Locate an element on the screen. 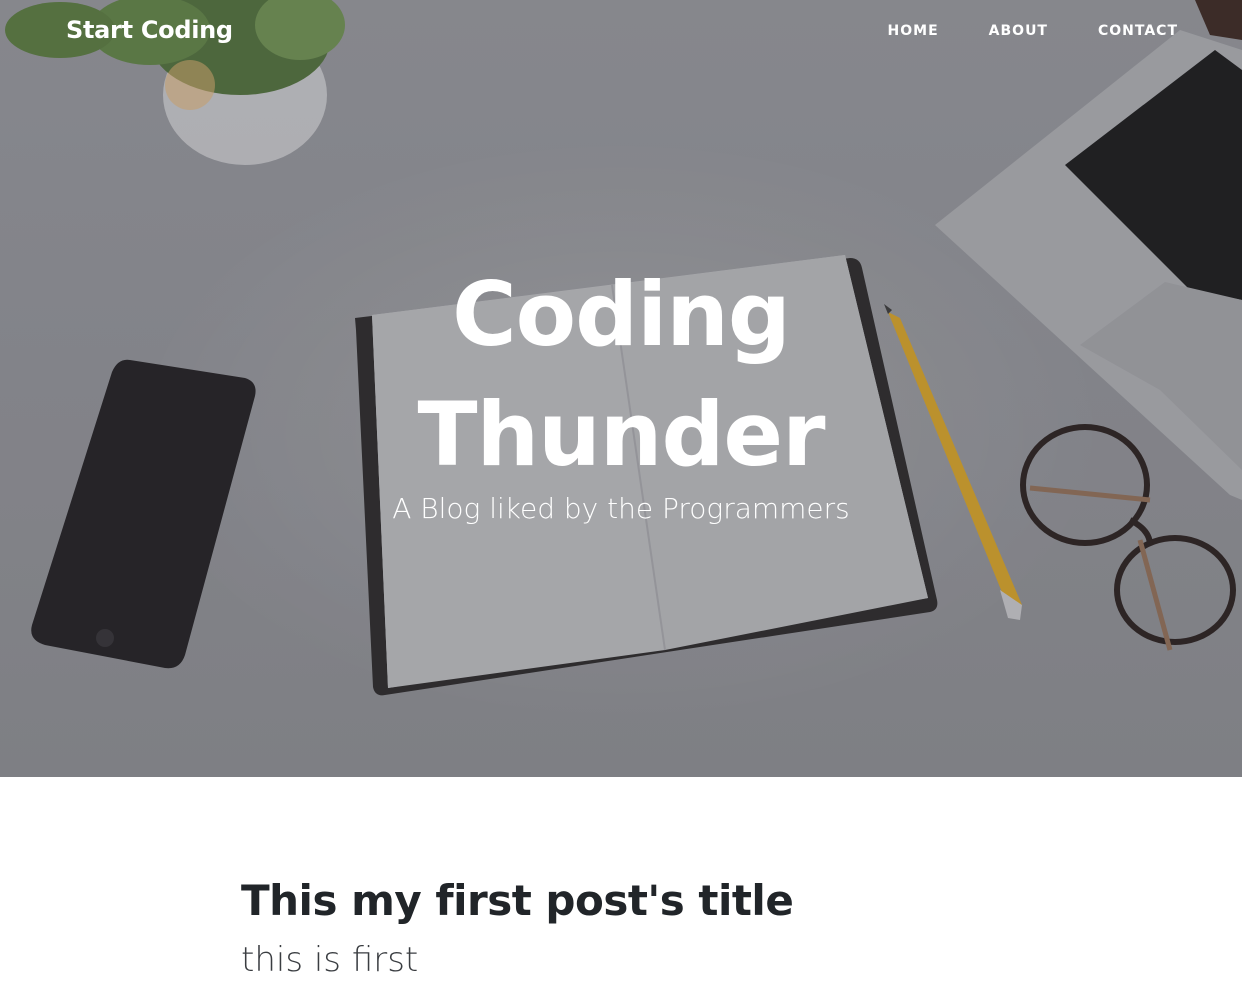 Image resolution: width=1242 pixels, height=985 pixels. main-navbar: Start Coding HOME ABOUT CONTACT is located at coordinates (621, 33).